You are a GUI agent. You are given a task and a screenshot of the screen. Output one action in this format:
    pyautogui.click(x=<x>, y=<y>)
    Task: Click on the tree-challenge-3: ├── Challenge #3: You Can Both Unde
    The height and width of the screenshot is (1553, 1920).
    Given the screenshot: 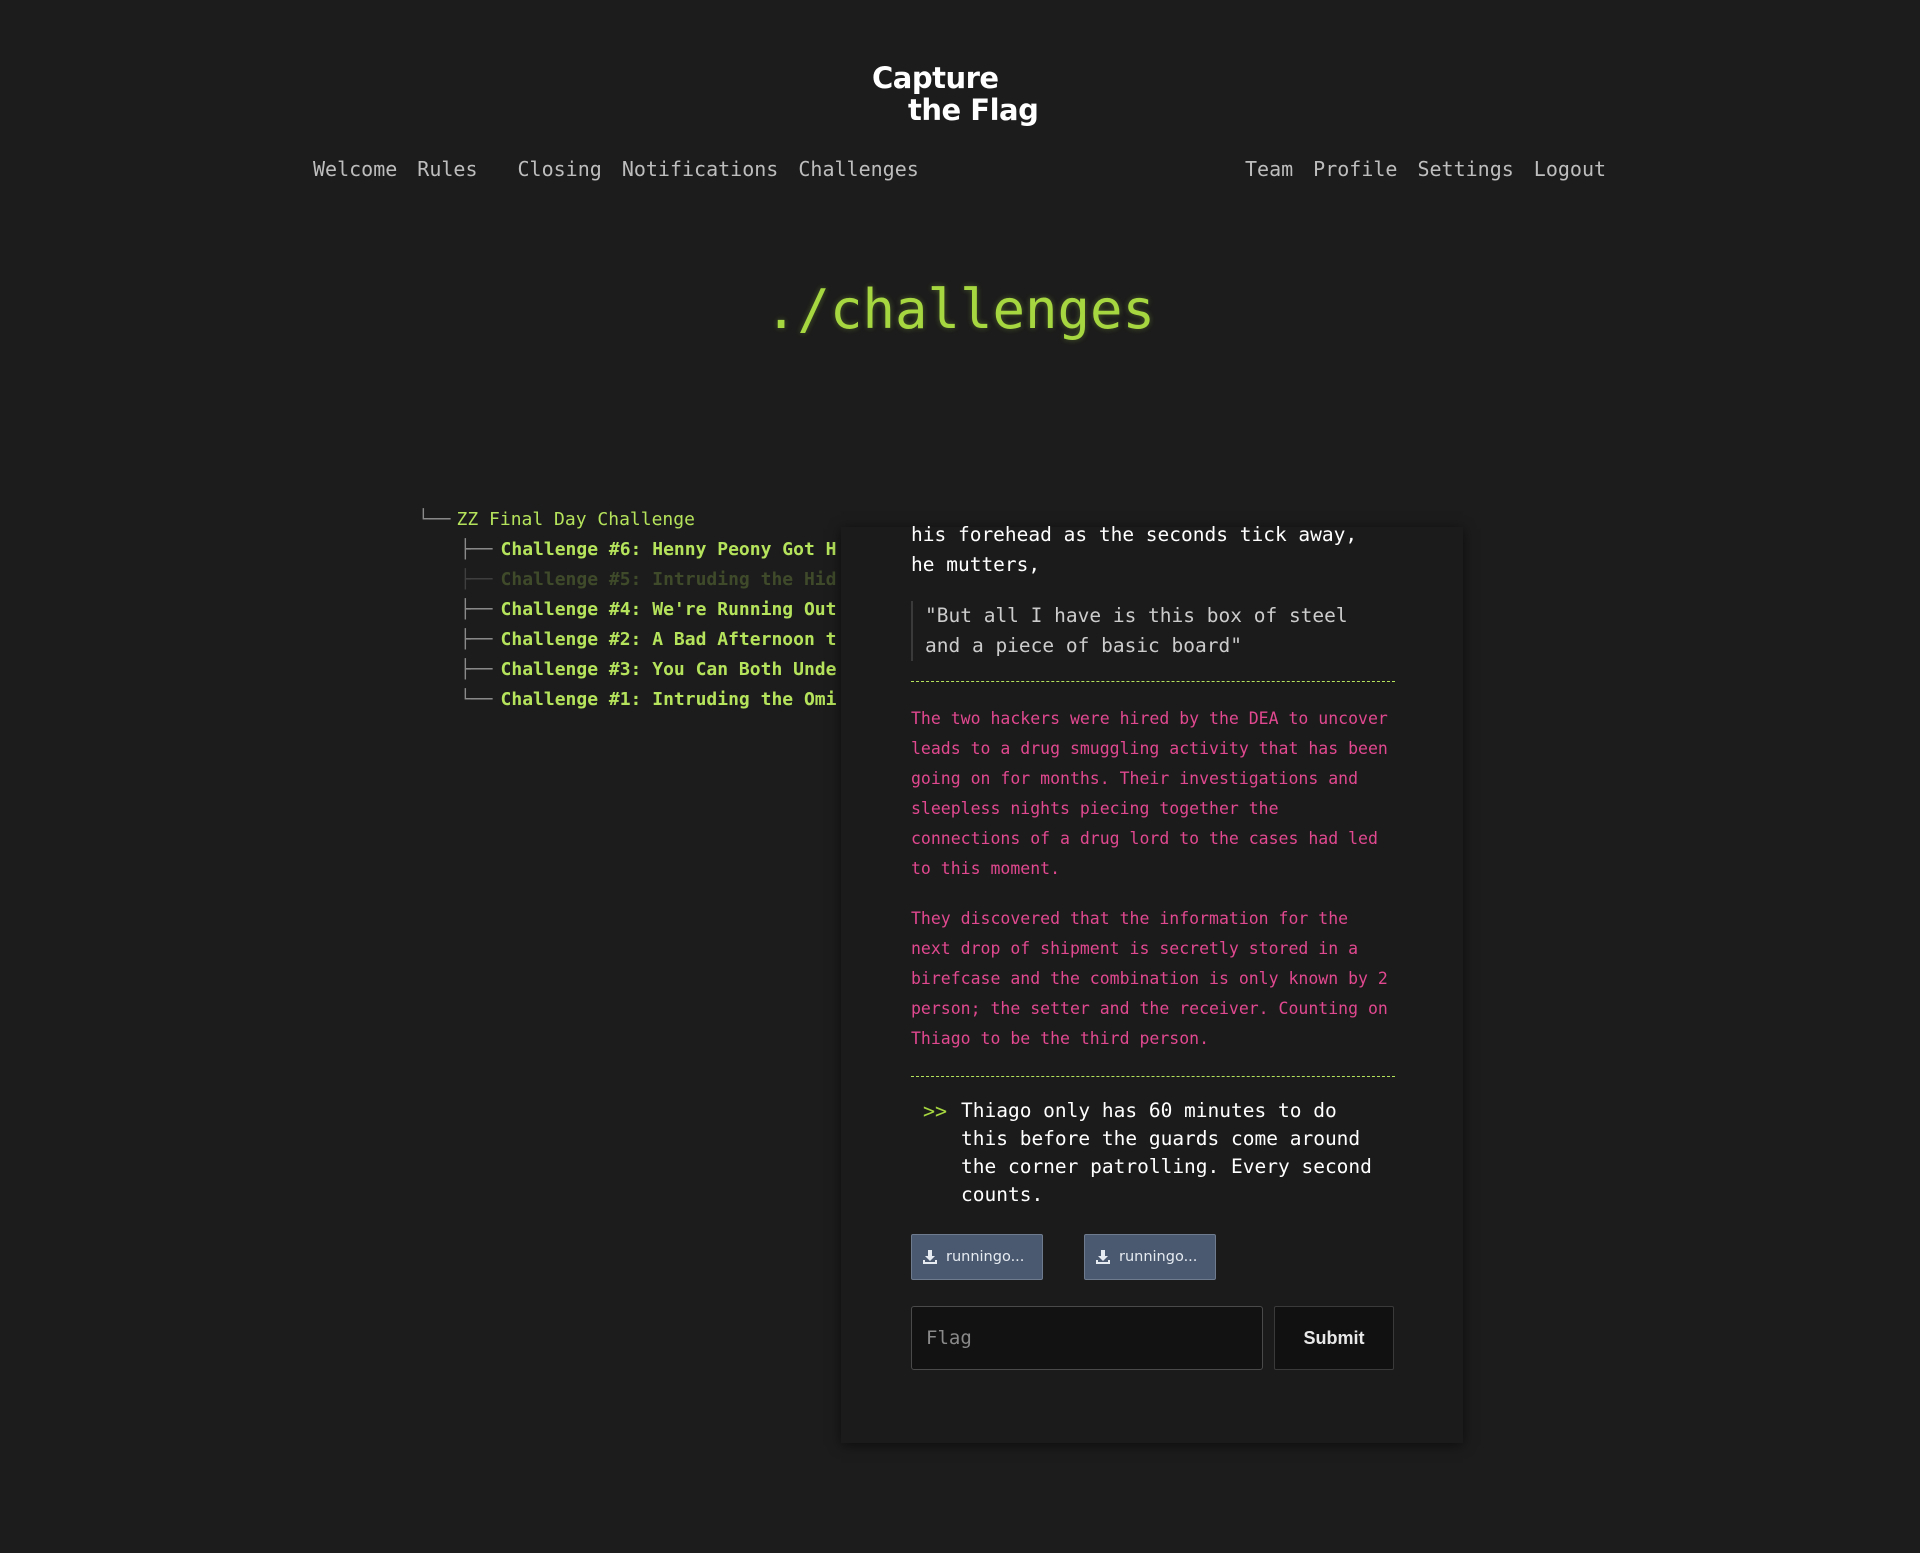 What is the action you would take?
    pyautogui.click(x=630, y=670)
    